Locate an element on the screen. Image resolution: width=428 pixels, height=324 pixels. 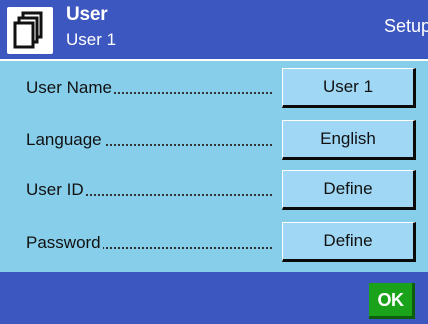
user-profile-stack-icon is located at coordinates (30, 30).